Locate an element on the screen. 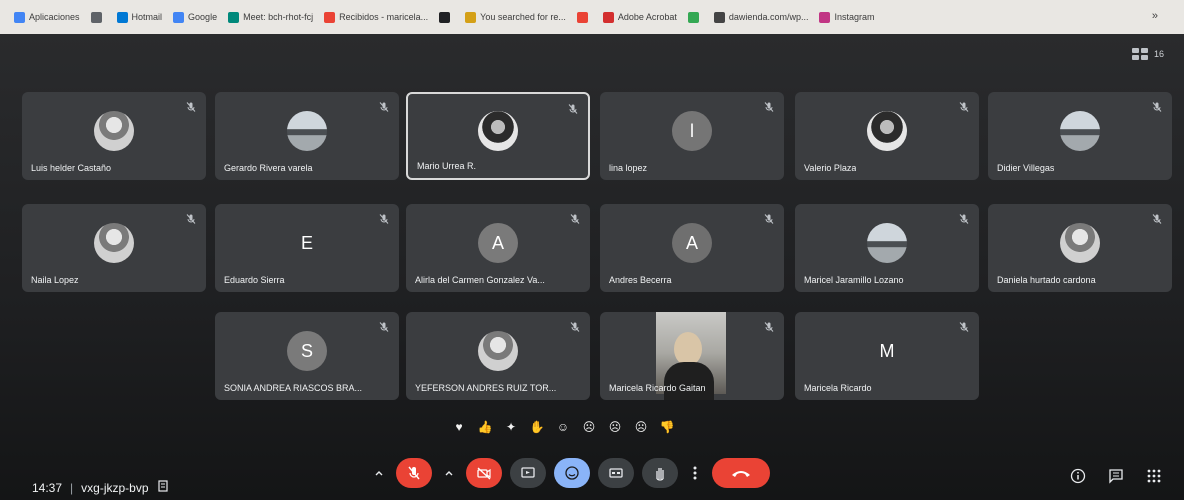  bookmark-item: Hotmail is located at coordinates (139, 17).